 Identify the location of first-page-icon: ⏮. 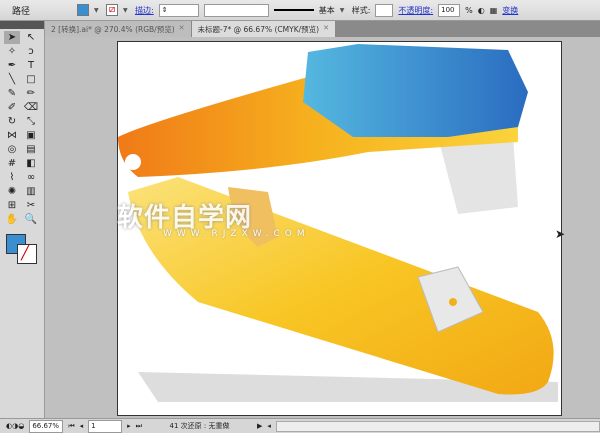
(71, 426).